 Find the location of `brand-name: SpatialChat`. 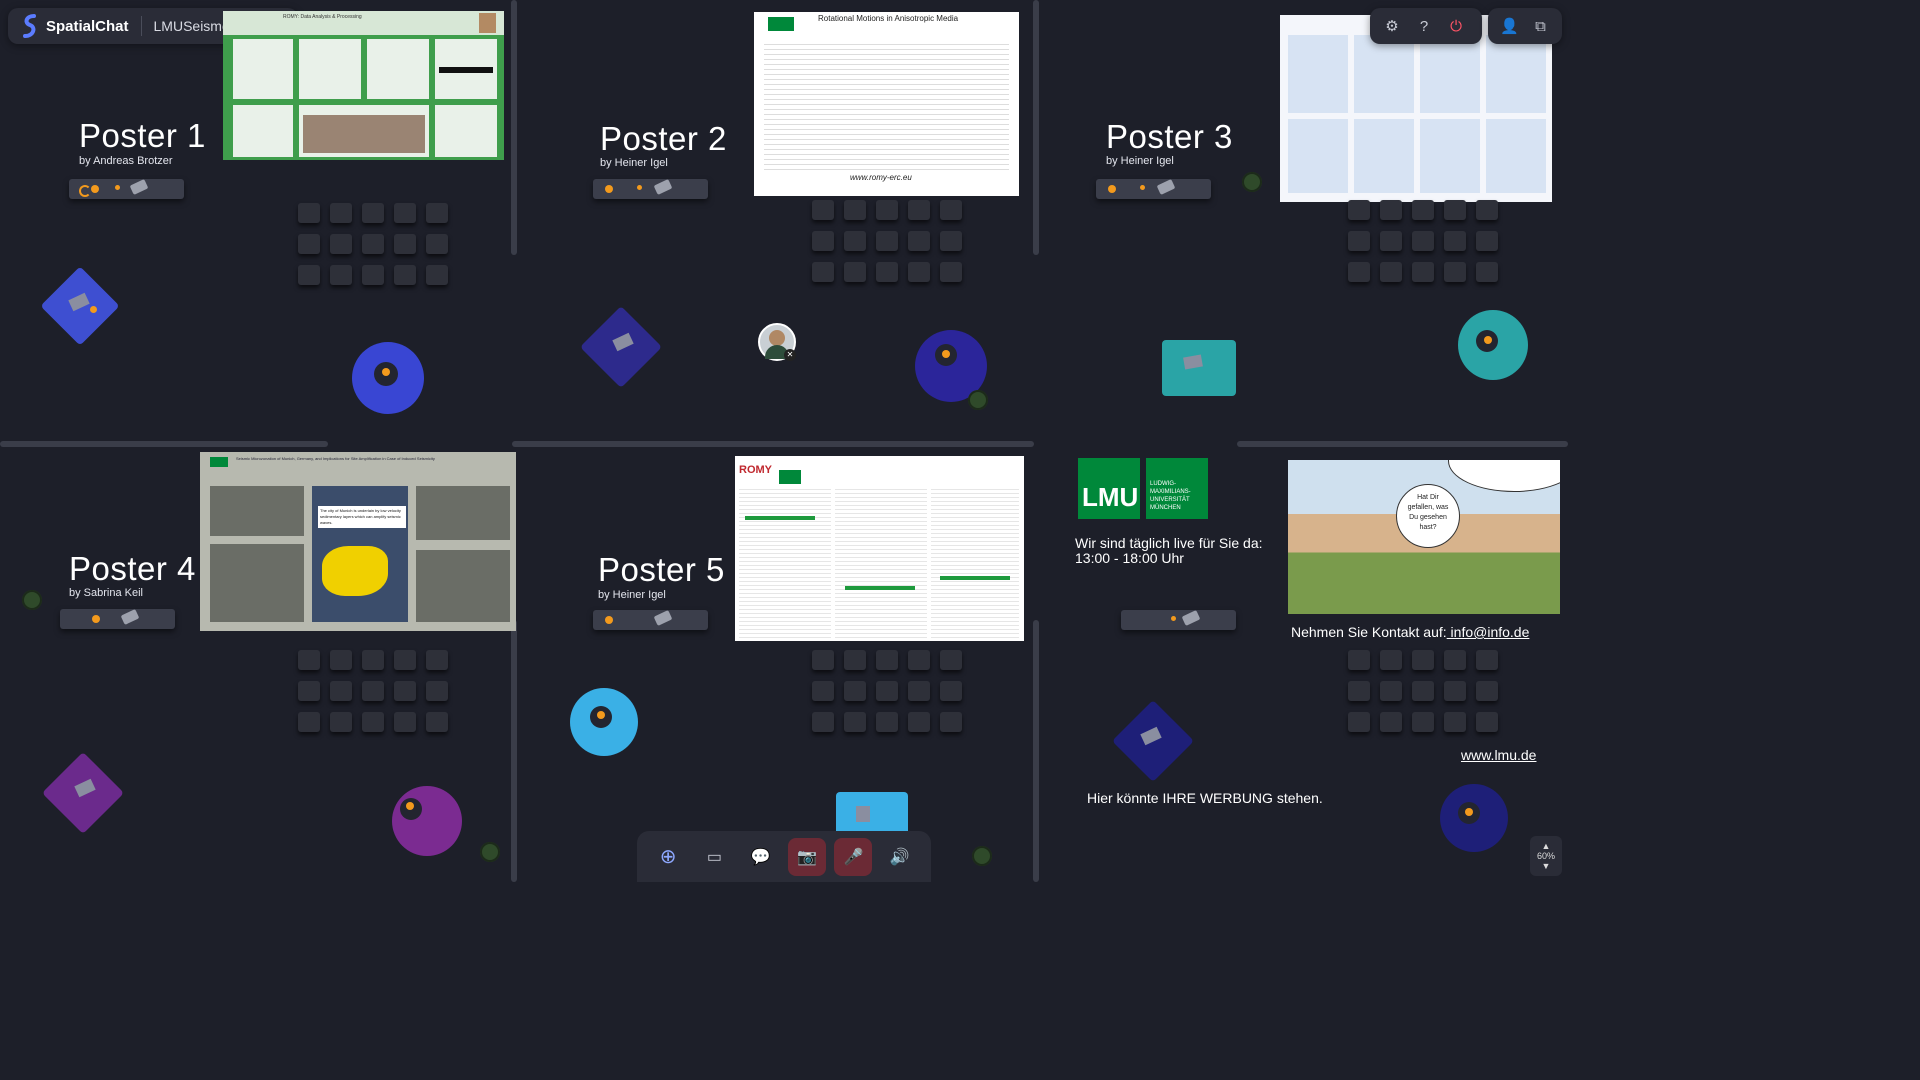

brand-name: SpatialChat is located at coordinates (87, 26).